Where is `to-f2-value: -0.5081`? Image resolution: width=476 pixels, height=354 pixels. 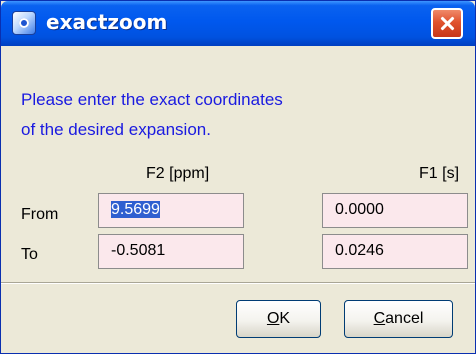
to-f2-value: -0.5081 is located at coordinates (138, 250).